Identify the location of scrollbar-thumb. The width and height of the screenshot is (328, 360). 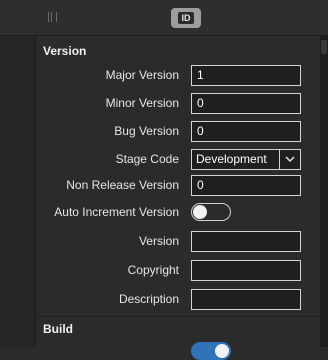
(324, 47).